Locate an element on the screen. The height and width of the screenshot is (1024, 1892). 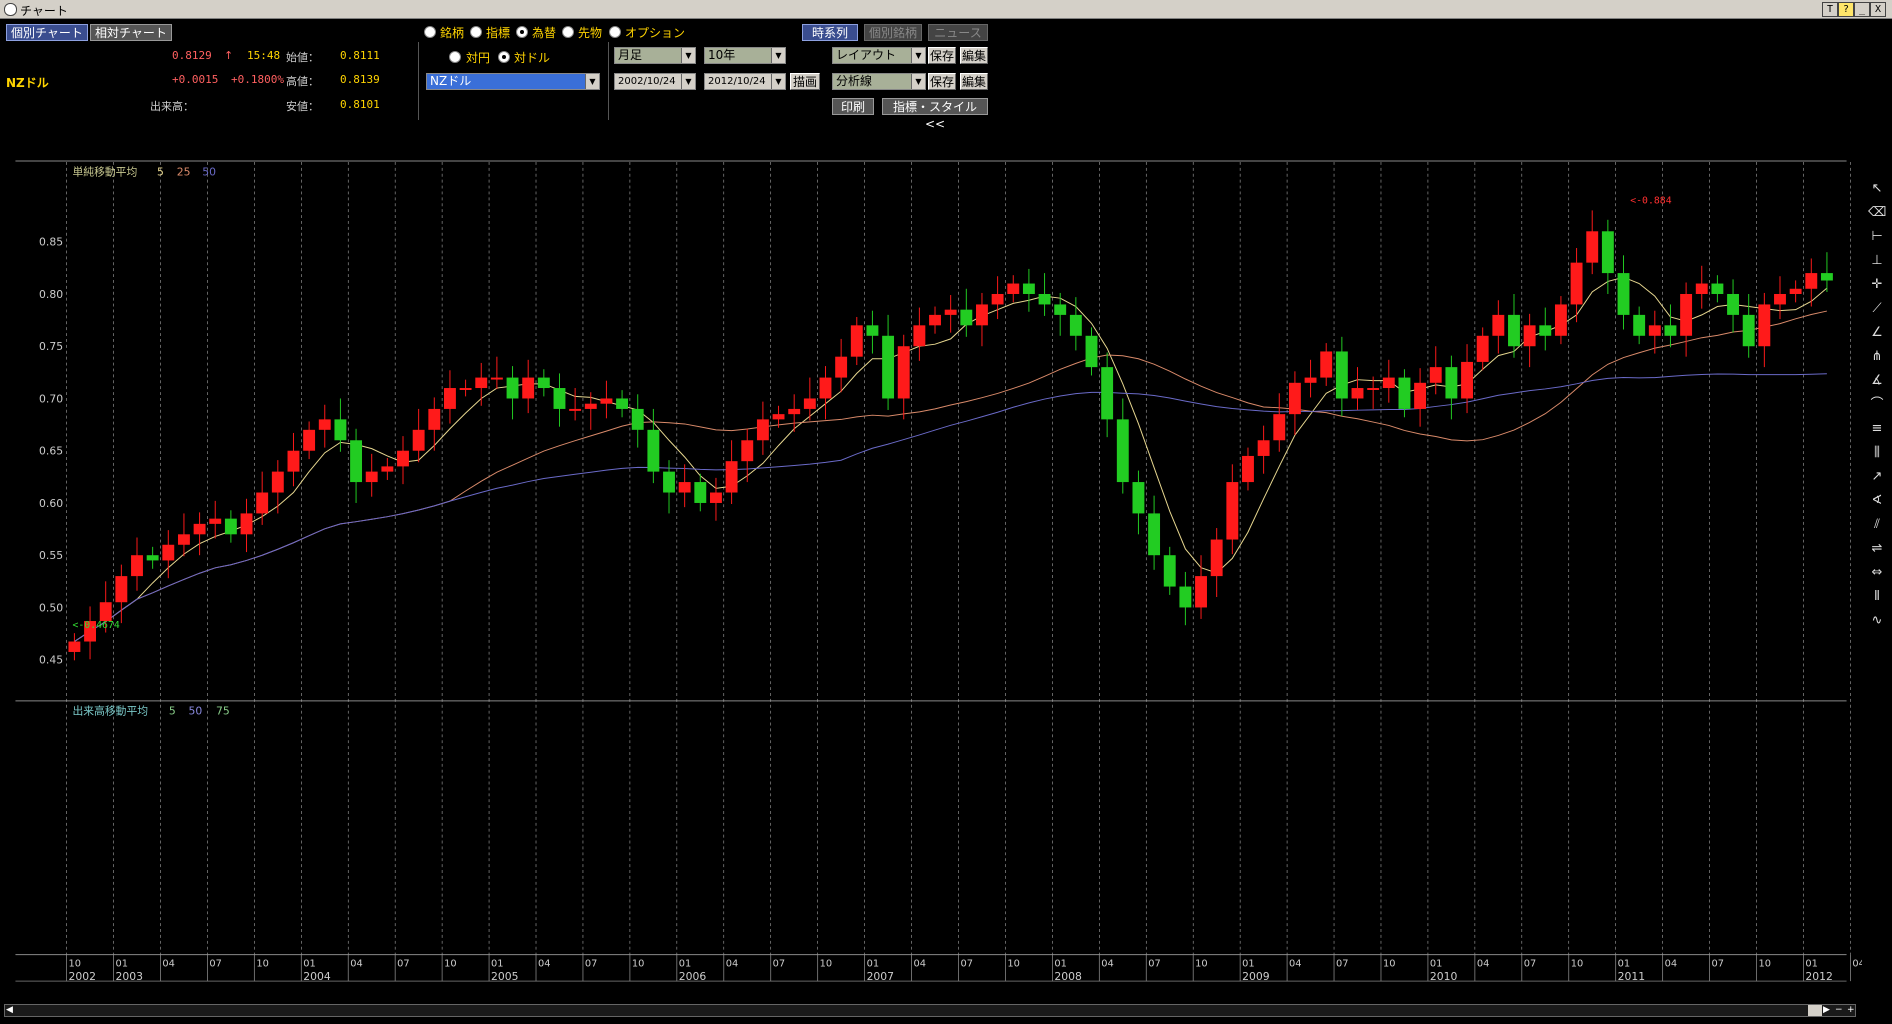
date-from-input: 2002/10/24 ▼ is located at coordinates (655, 81).